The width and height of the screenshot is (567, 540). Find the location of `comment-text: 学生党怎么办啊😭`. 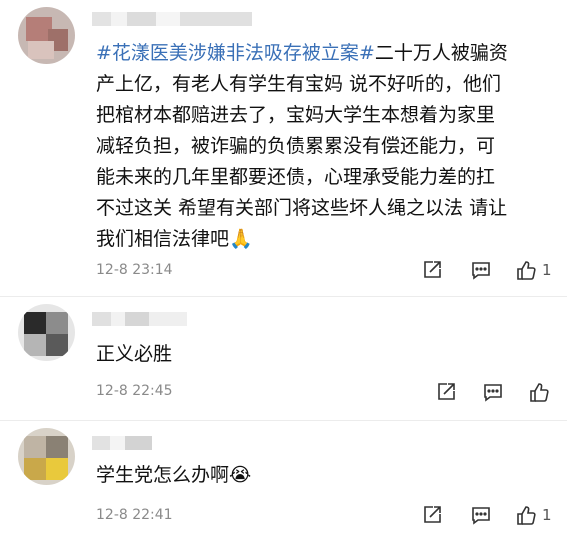

comment-text: 学生党怎么办啊😭 is located at coordinates (174, 475).